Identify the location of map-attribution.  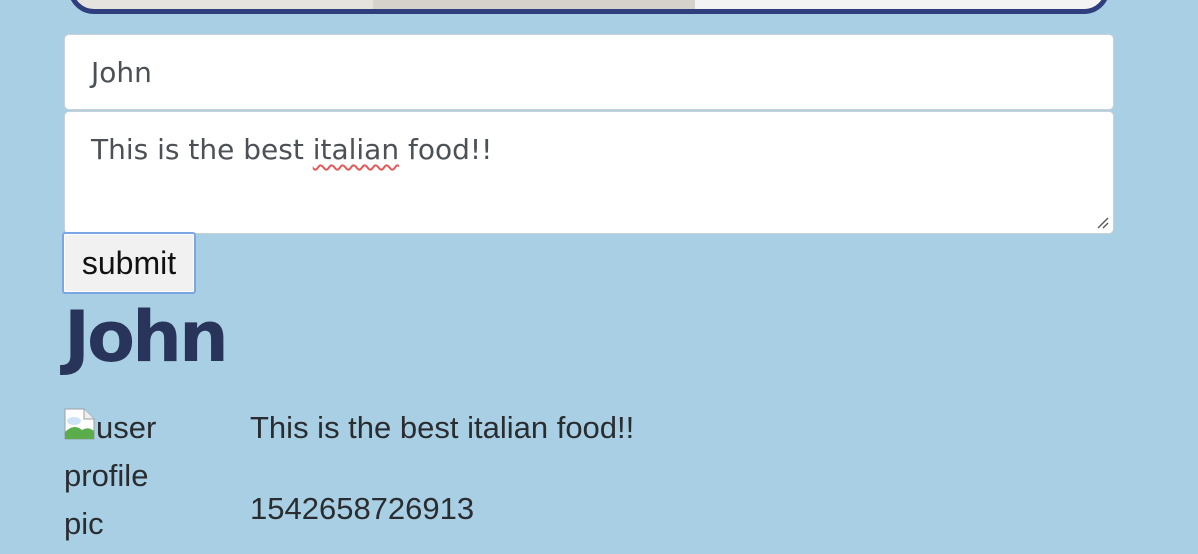
(900, 4).